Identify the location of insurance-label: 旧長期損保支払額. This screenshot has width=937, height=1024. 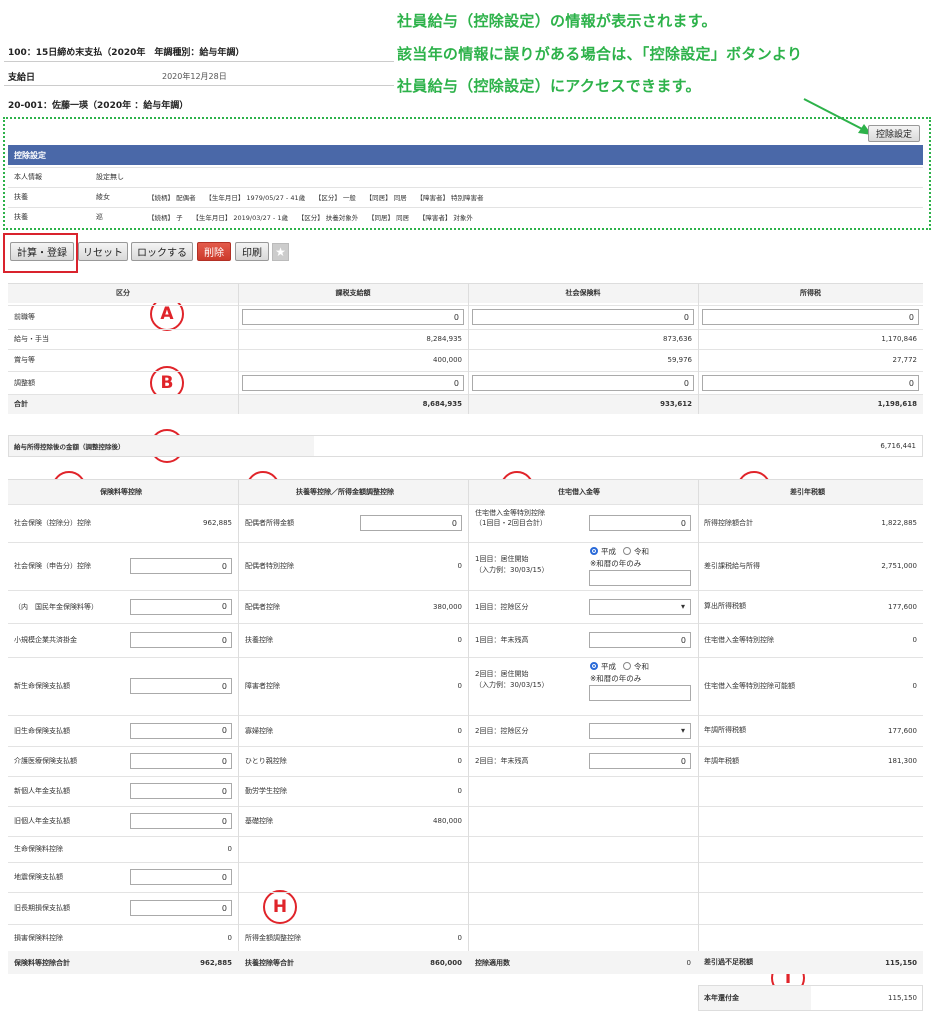
(42, 908).